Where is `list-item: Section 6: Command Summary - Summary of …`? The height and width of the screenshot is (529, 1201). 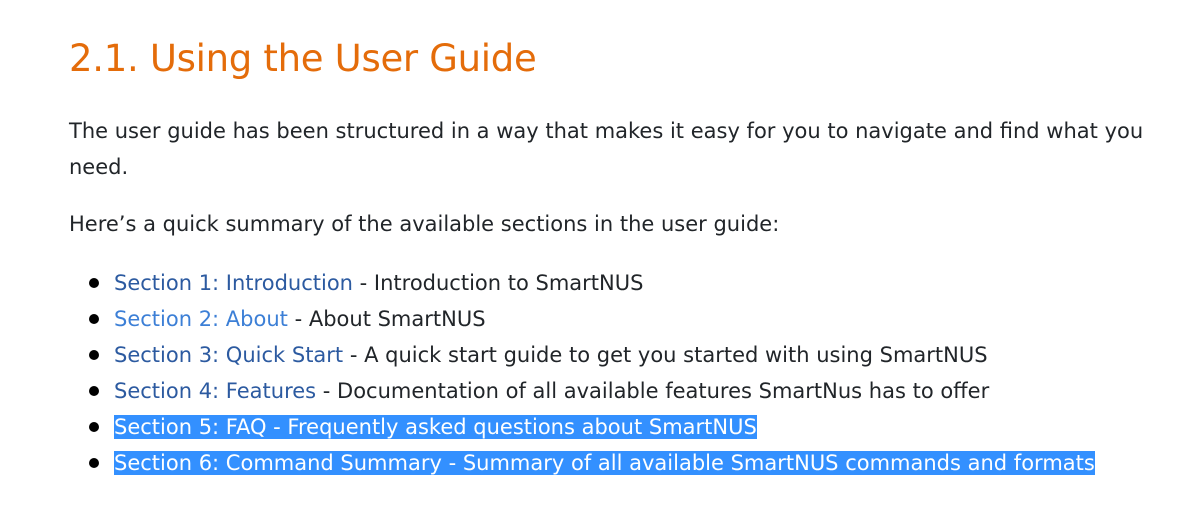
list-item: Section 6: Command Summary - Summary of … is located at coordinates (582, 463).